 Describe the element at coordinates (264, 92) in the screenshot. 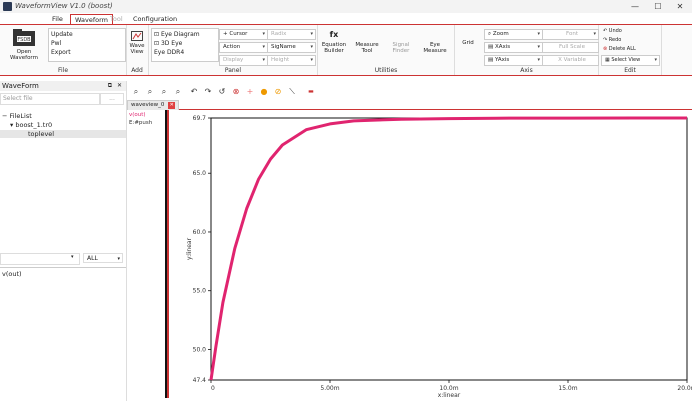

I see `marker-icon: ●` at that location.